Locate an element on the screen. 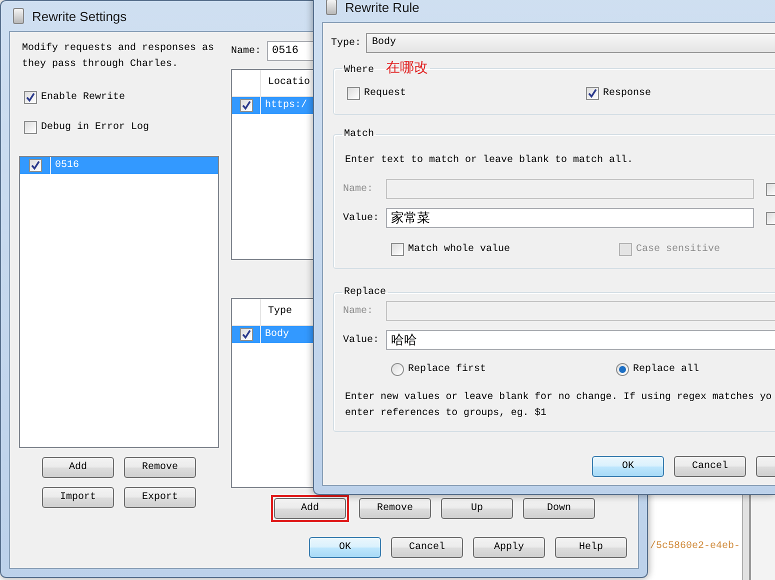 This screenshot has height=580, width=775. checkbox-label: Response is located at coordinates (627, 93).